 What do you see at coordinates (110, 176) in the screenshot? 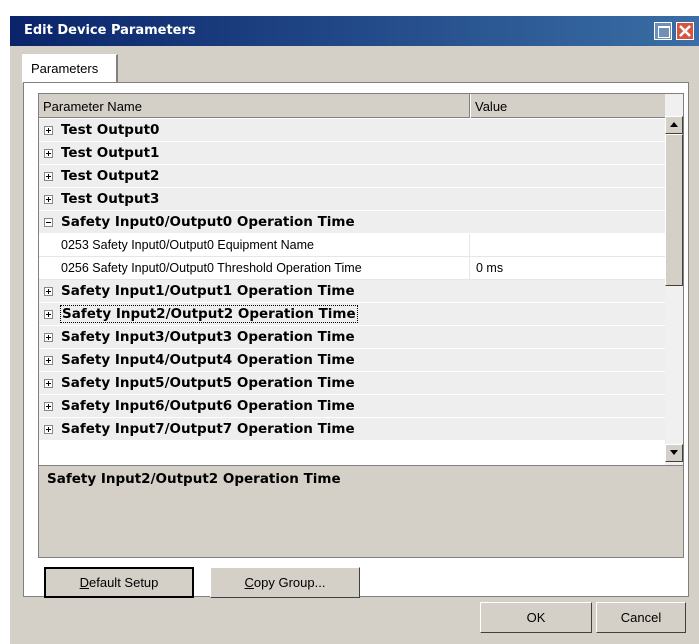
I see `group-name: Test Output2` at bounding box center [110, 176].